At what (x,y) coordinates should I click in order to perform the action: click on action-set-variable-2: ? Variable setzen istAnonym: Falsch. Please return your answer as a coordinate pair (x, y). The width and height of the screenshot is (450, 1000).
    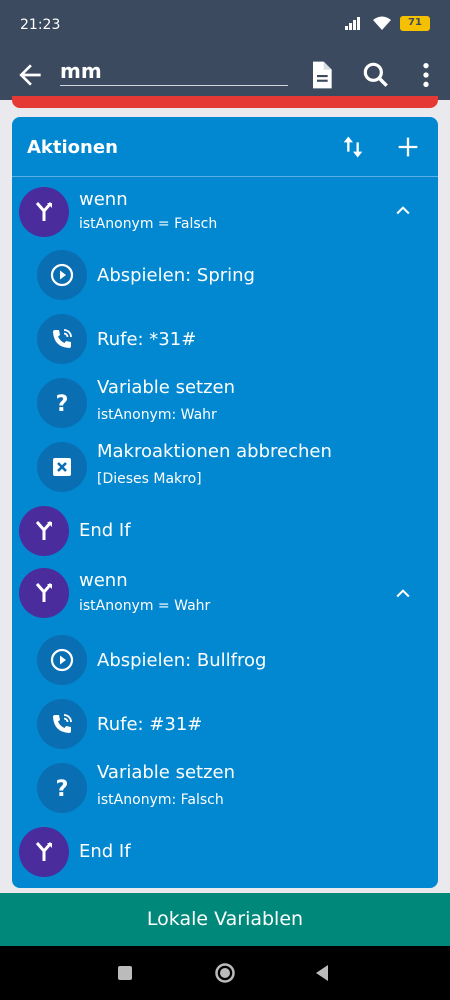
    Looking at the image, I should click on (225, 792).